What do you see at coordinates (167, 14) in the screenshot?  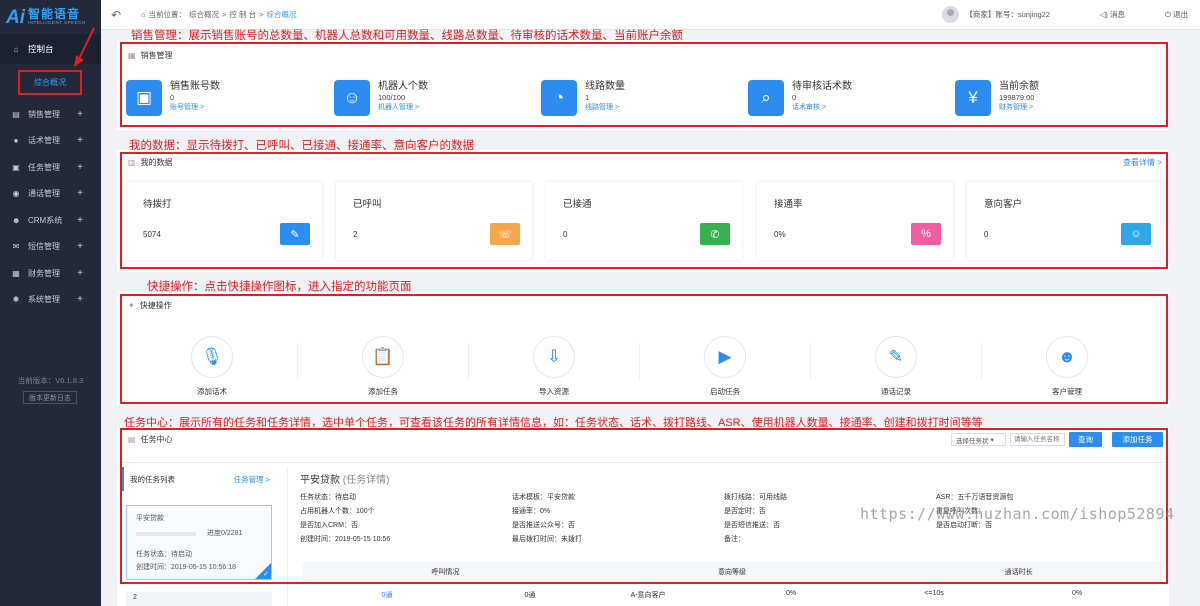 I see `breadcrumb-prefix: 当前位置：` at bounding box center [167, 14].